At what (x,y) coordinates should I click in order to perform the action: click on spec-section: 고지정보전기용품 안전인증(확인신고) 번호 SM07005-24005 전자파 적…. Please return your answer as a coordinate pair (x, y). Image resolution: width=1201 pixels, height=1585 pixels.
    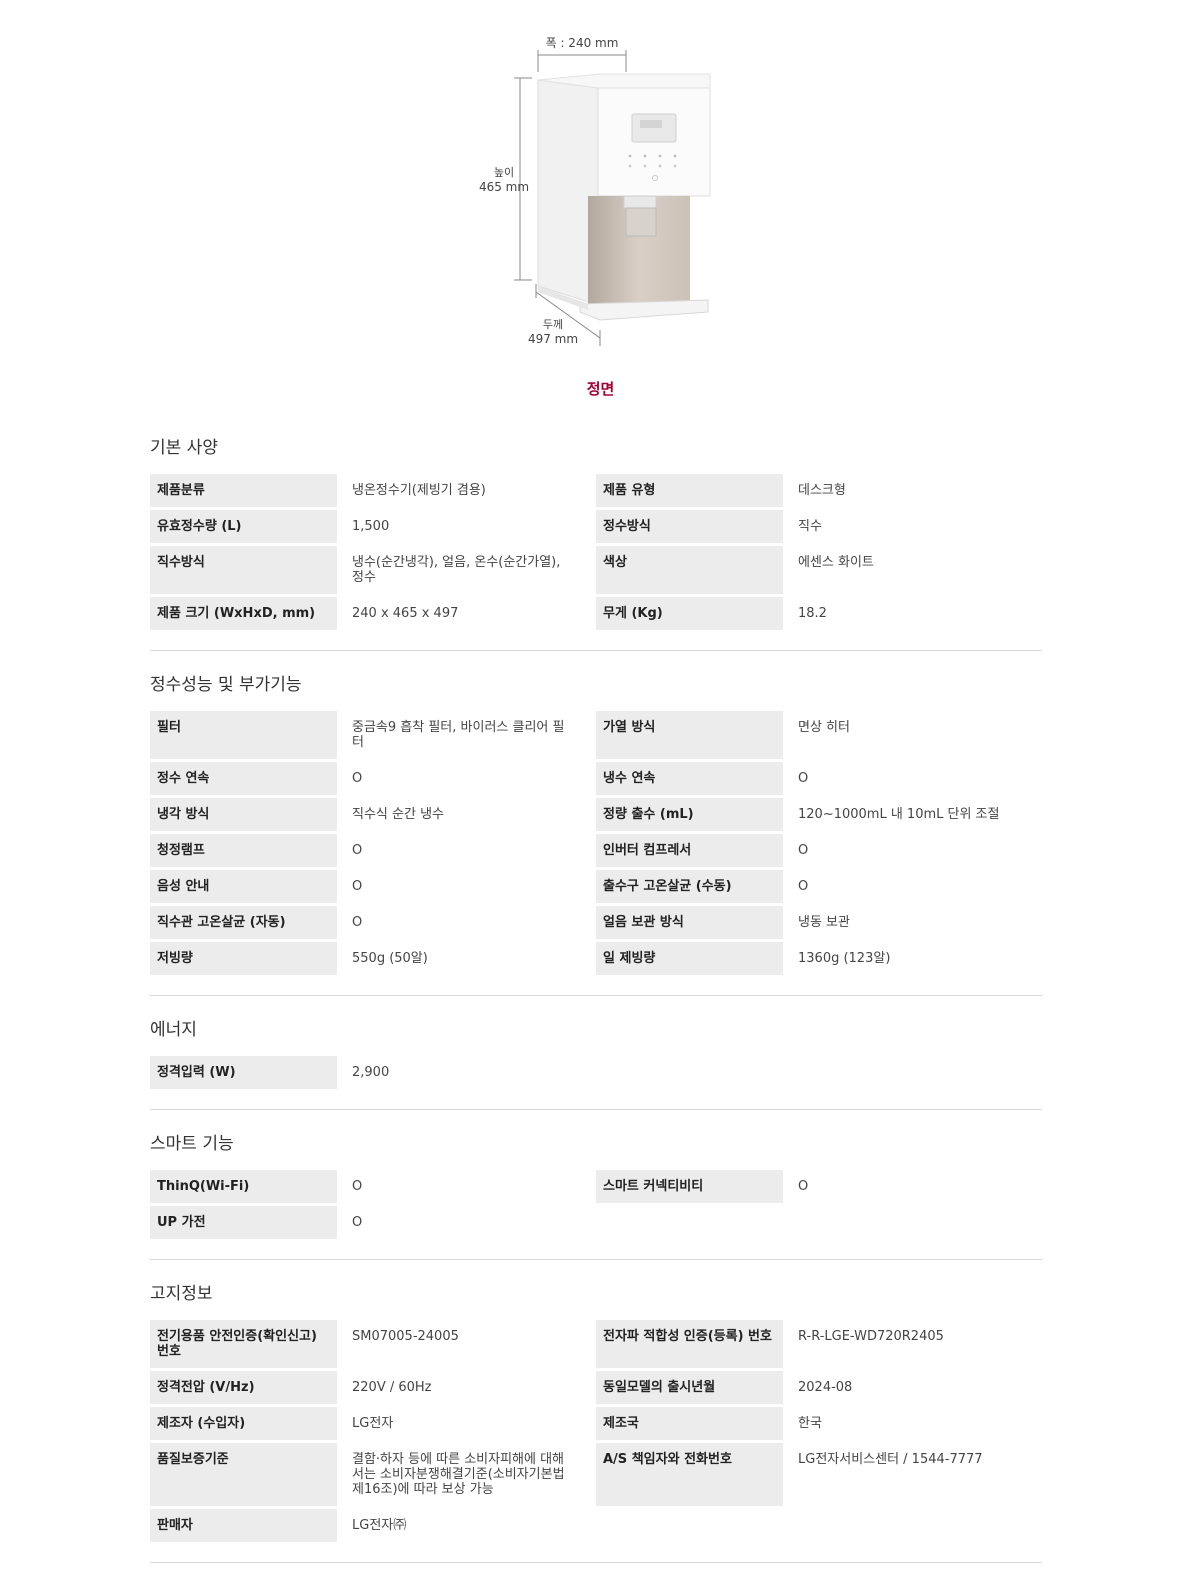
    Looking at the image, I should click on (596, 1422).